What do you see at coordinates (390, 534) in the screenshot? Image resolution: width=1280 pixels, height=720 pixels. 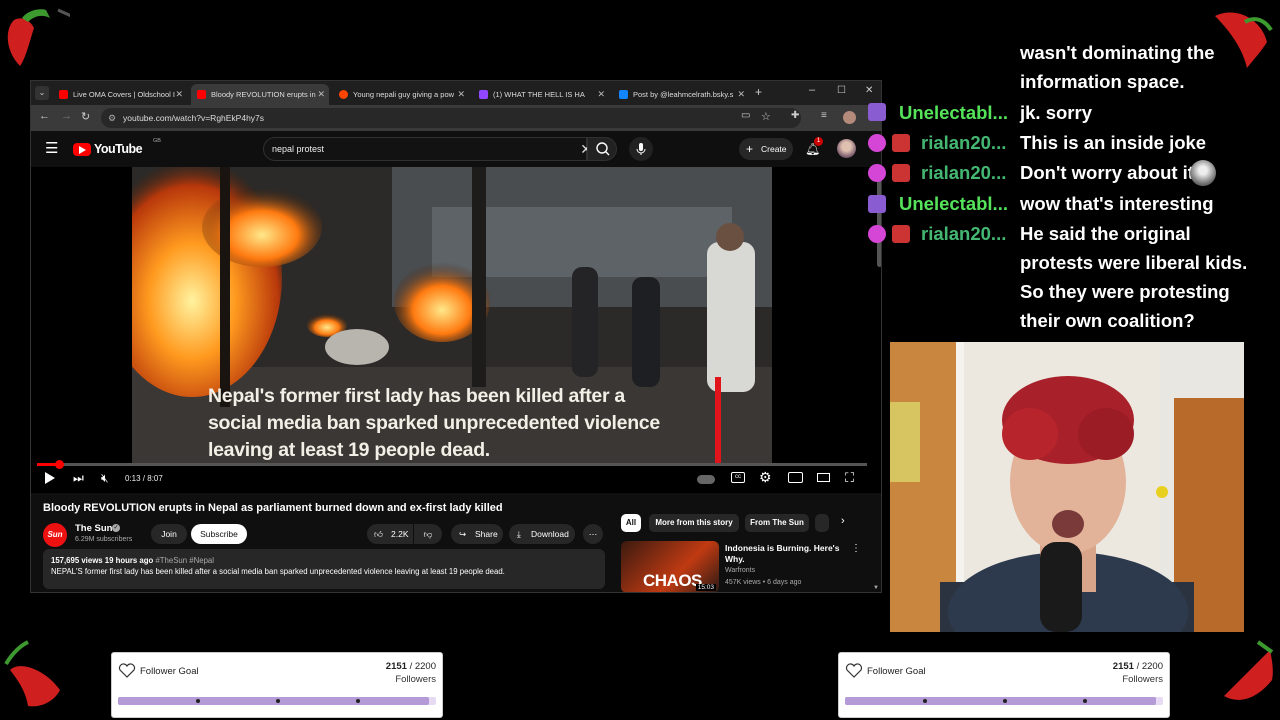 I see `like-button: 👍︎ 2.2K` at bounding box center [390, 534].